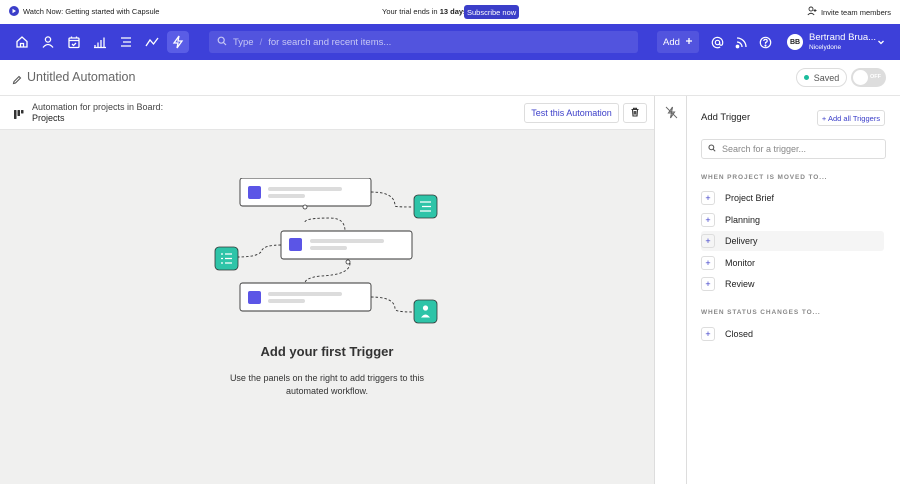 The image size is (900, 484). Describe the element at coordinates (739, 334) in the screenshot. I see `trigger-item-label: Closed` at that location.